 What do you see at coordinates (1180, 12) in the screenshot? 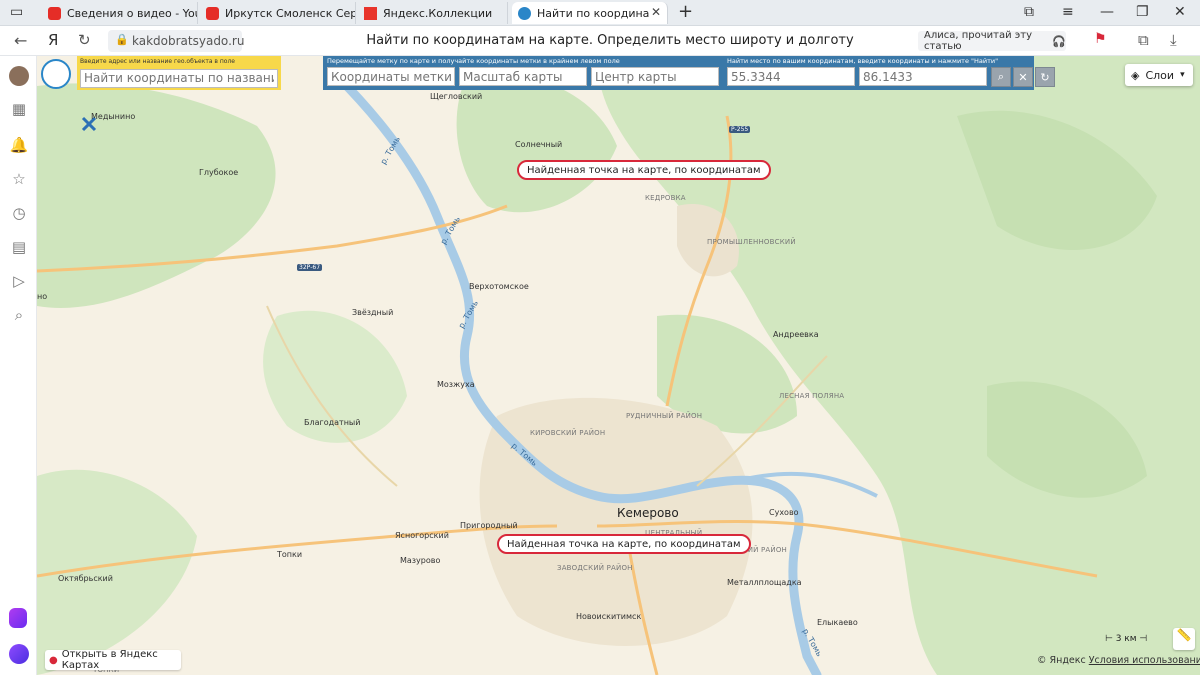
I see `close-window-icon: ✕` at bounding box center [1180, 12].